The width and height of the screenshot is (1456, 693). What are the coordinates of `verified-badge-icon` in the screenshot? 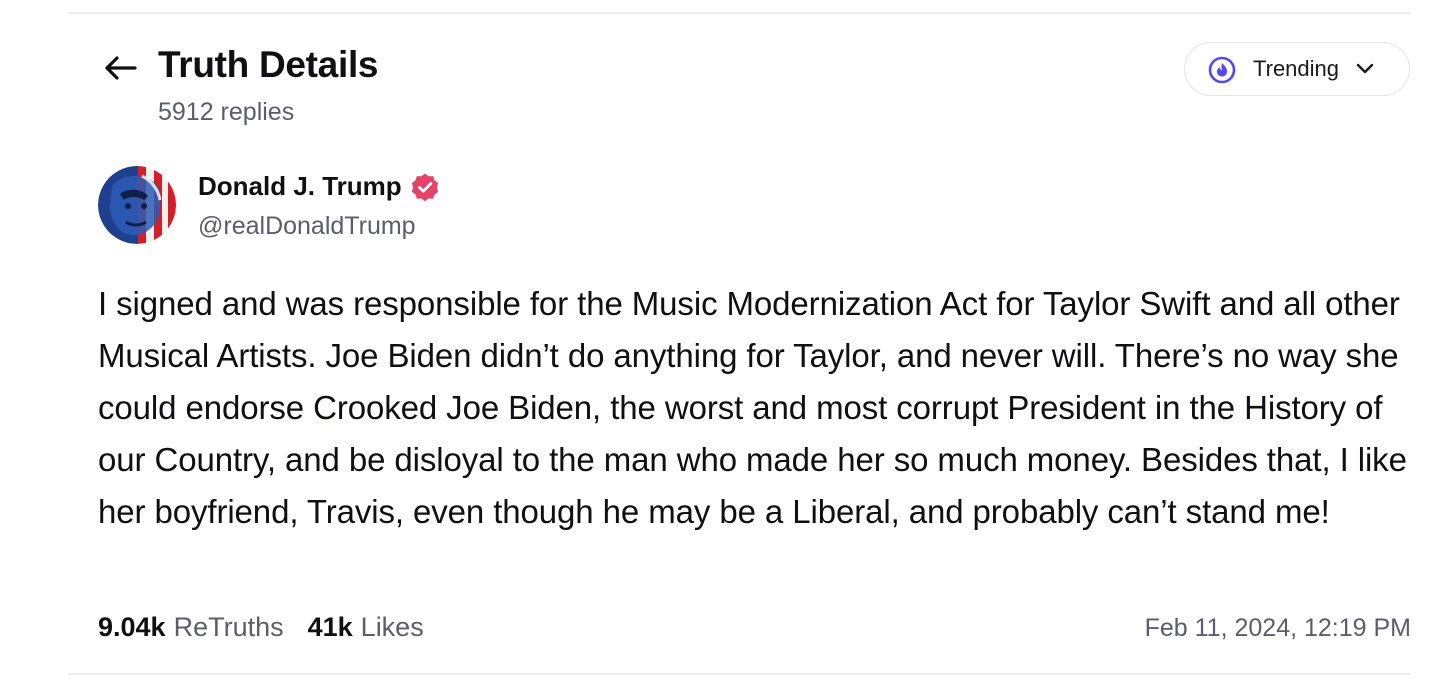 It's located at (425, 187).